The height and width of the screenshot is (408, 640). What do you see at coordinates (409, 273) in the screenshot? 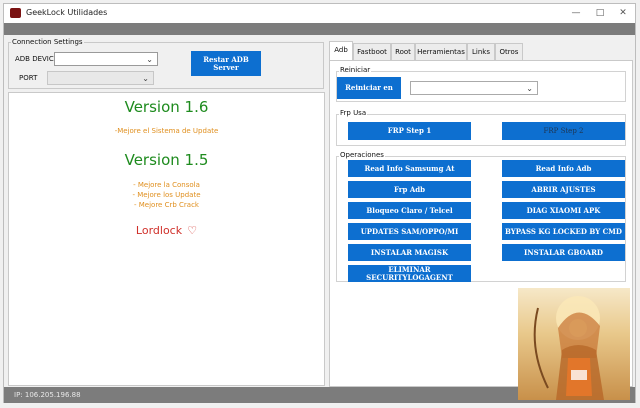
I see `eliminar-securitylogagent-button: ELIMINAR SECURITYLOGAGENT` at bounding box center [409, 273].